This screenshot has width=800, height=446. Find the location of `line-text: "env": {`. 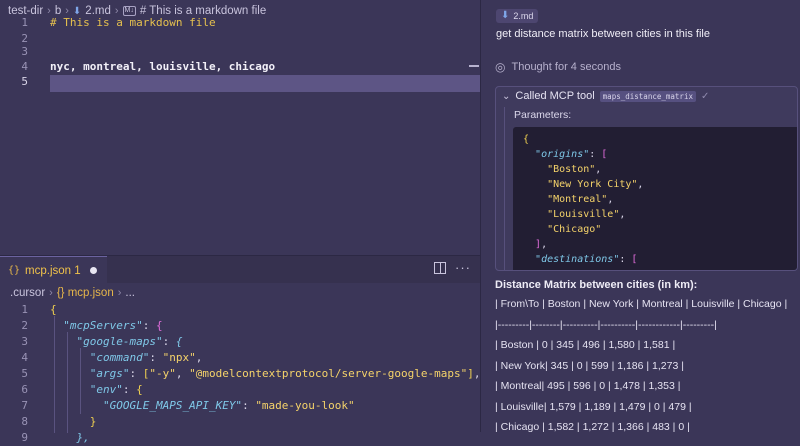

line-text: "env": { is located at coordinates (96, 390).